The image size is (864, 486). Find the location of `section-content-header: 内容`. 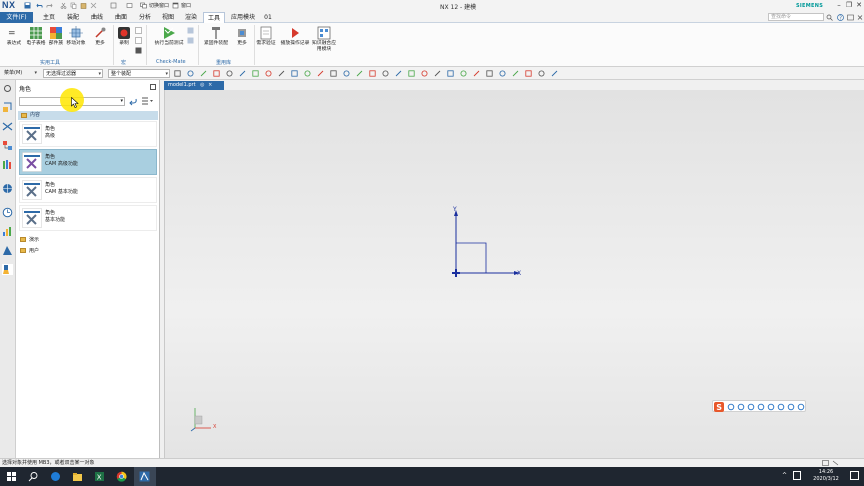

section-content-header: 内容 is located at coordinates (88, 115).